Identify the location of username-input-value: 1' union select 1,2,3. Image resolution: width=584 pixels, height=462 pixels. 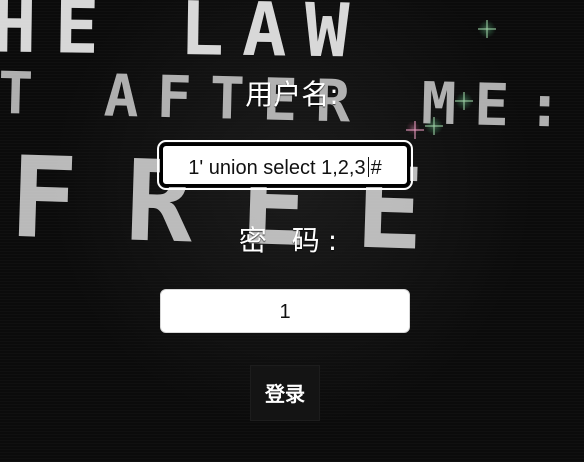
(277, 168).